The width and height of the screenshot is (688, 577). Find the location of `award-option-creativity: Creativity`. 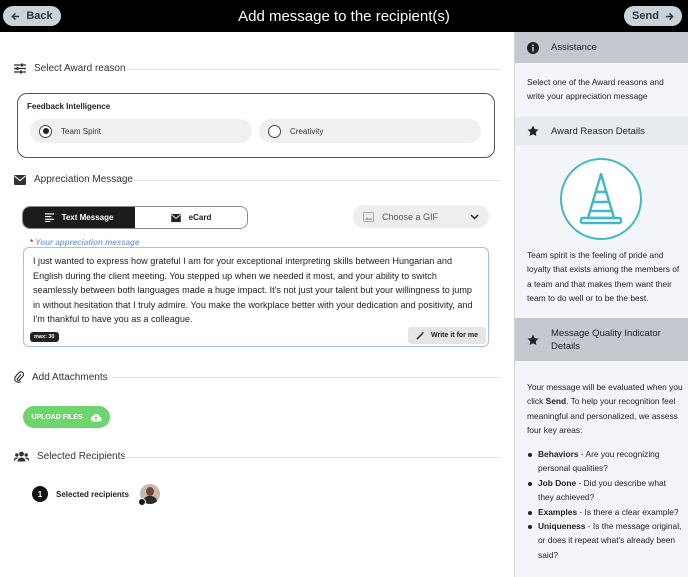

award-option-creativity: Creativity is located at coordinates (370, 131).